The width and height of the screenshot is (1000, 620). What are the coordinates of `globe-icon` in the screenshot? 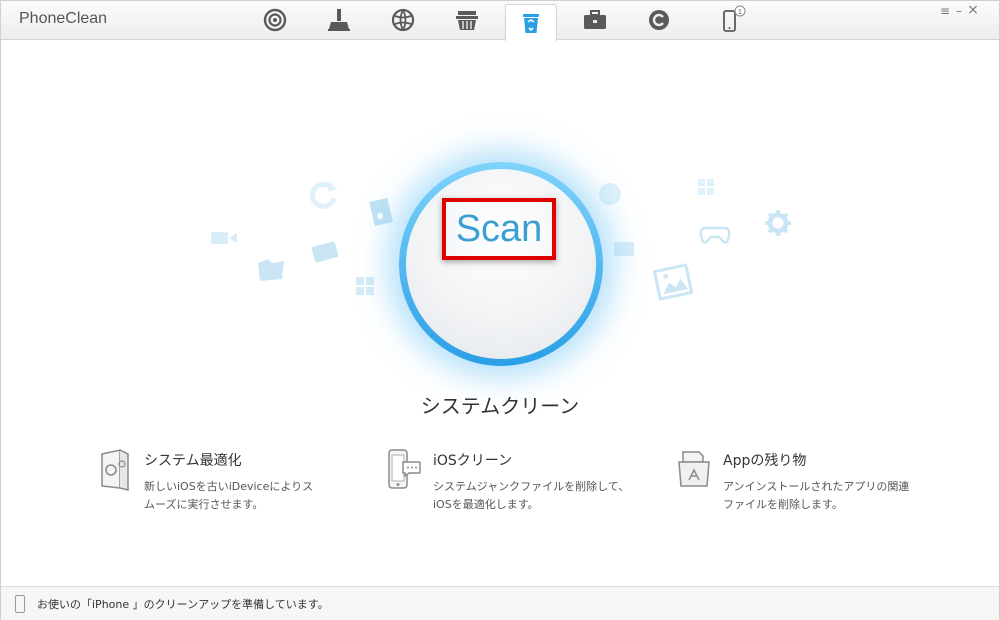 It's located at (403, 20).